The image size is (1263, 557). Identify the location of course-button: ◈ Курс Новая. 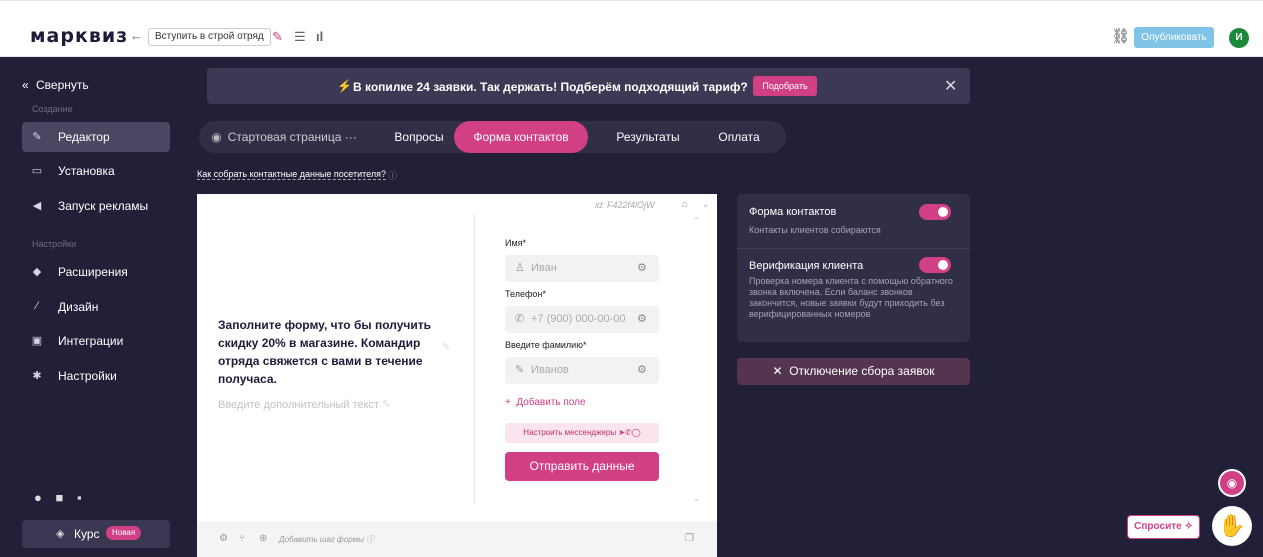
(96, 534).